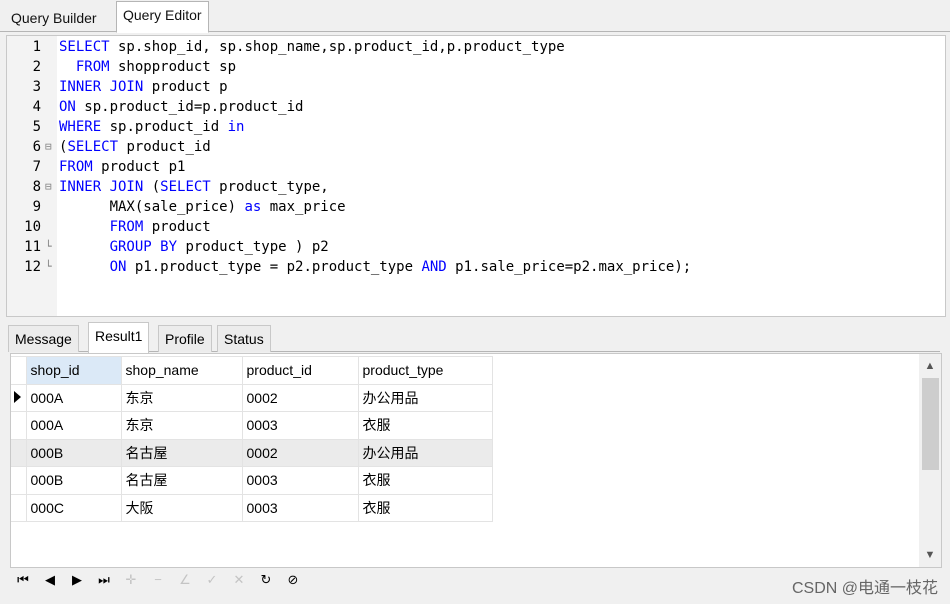  Describe the element at coordinates (36, 207) in the screenshot. I see `line-number: 9` at that location.